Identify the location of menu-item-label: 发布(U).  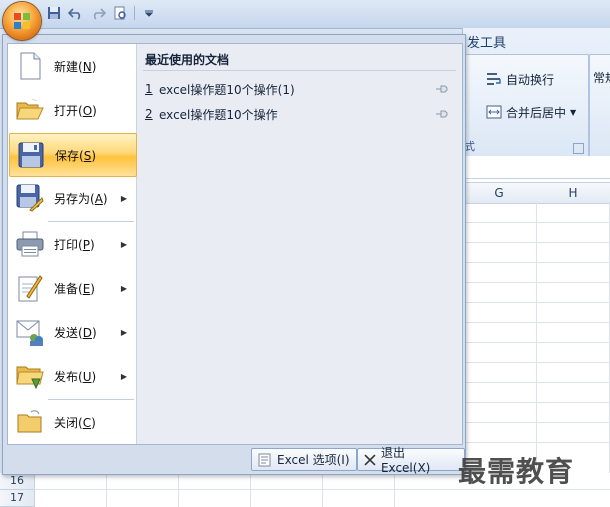
(75, 376).